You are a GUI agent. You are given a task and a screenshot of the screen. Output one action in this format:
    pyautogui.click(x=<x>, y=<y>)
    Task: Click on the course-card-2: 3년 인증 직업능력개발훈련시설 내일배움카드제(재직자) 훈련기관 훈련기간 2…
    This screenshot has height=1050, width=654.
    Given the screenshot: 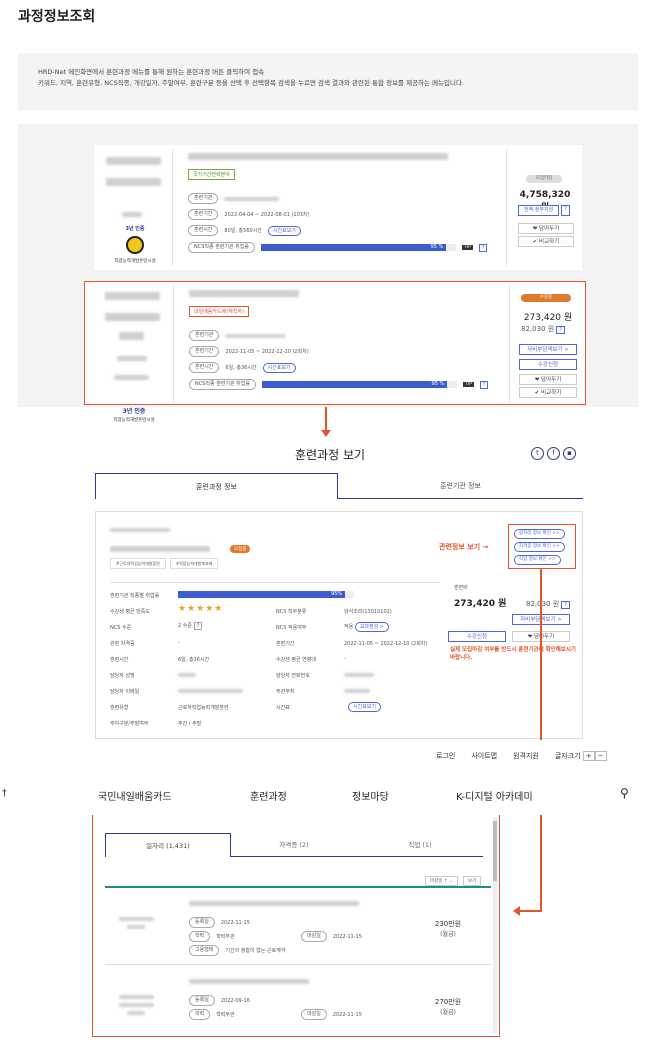 What is the action you would take?
    pyautogui.click(x=335, y=352)
    